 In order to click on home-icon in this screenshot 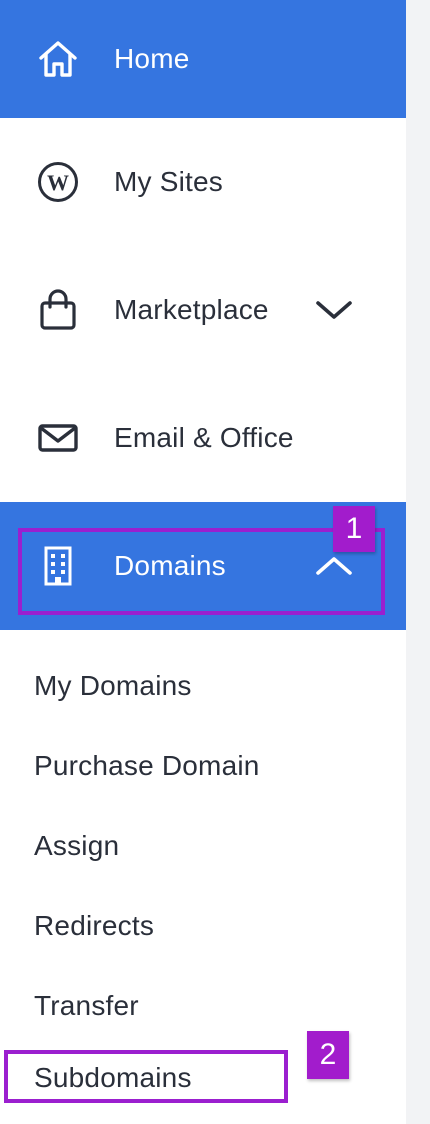, I will do `click(58, 59)`.